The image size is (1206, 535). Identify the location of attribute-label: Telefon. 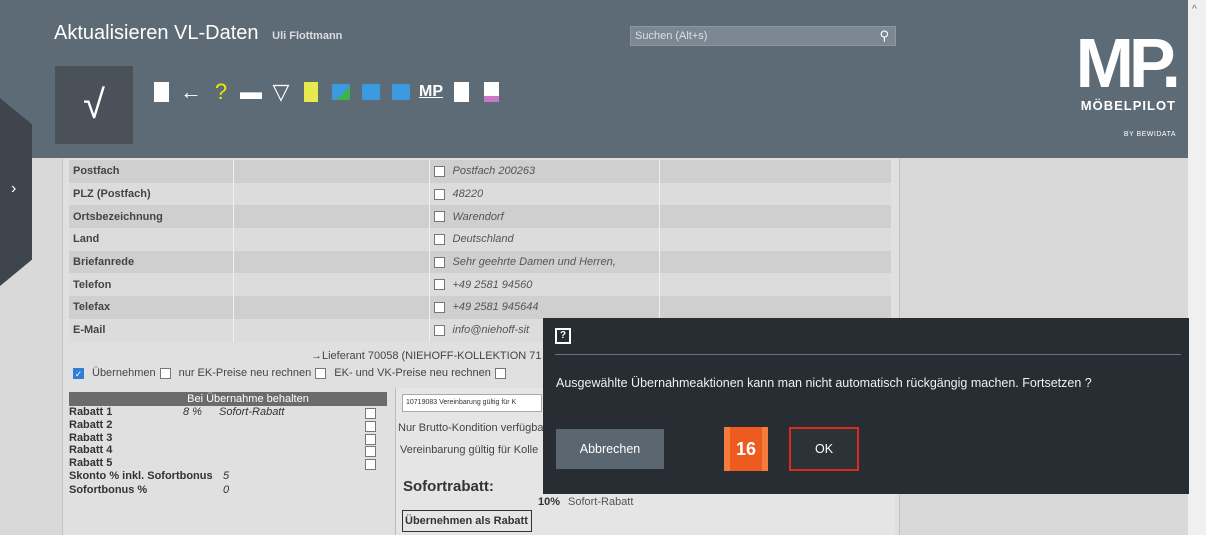
(151, 285).